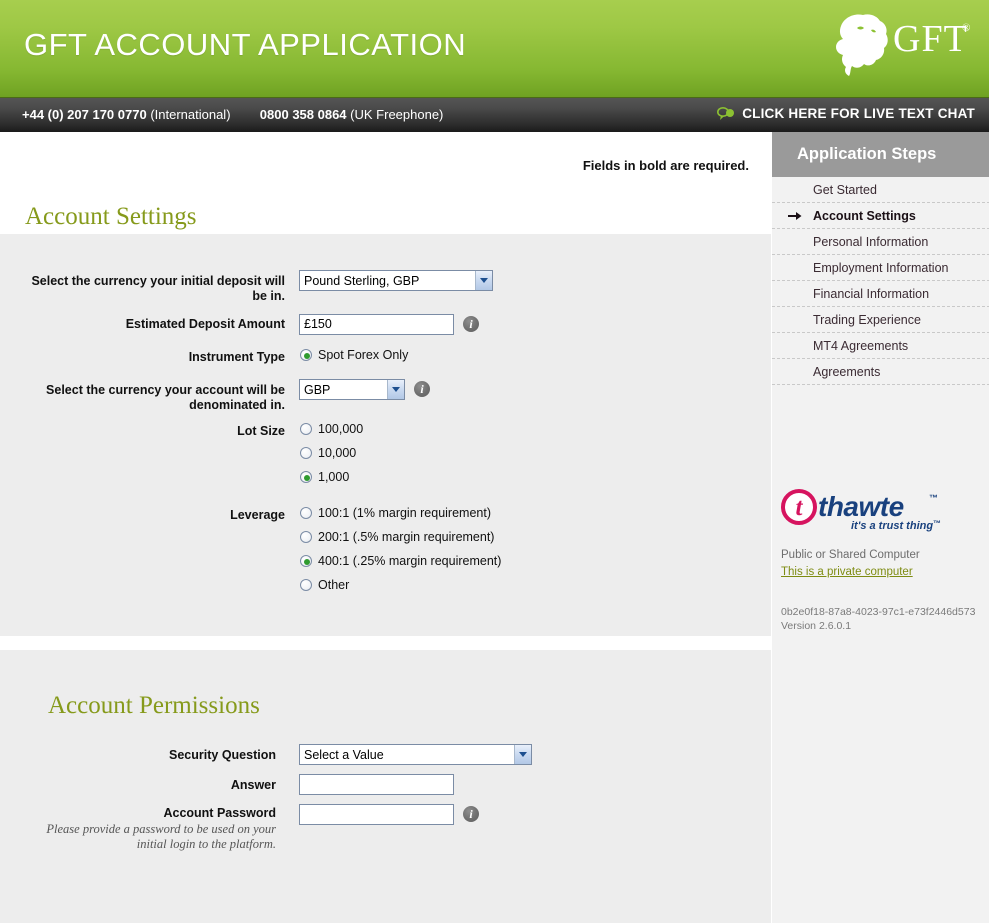 The height and width of the screenshot is (923, 989). What do you see at coordinates (878, 612) in the screenshot?
I see `session-id: 0b2e0f18-87a8-4023-97c1-e73f2446d573` at bounding box center [878, 612].